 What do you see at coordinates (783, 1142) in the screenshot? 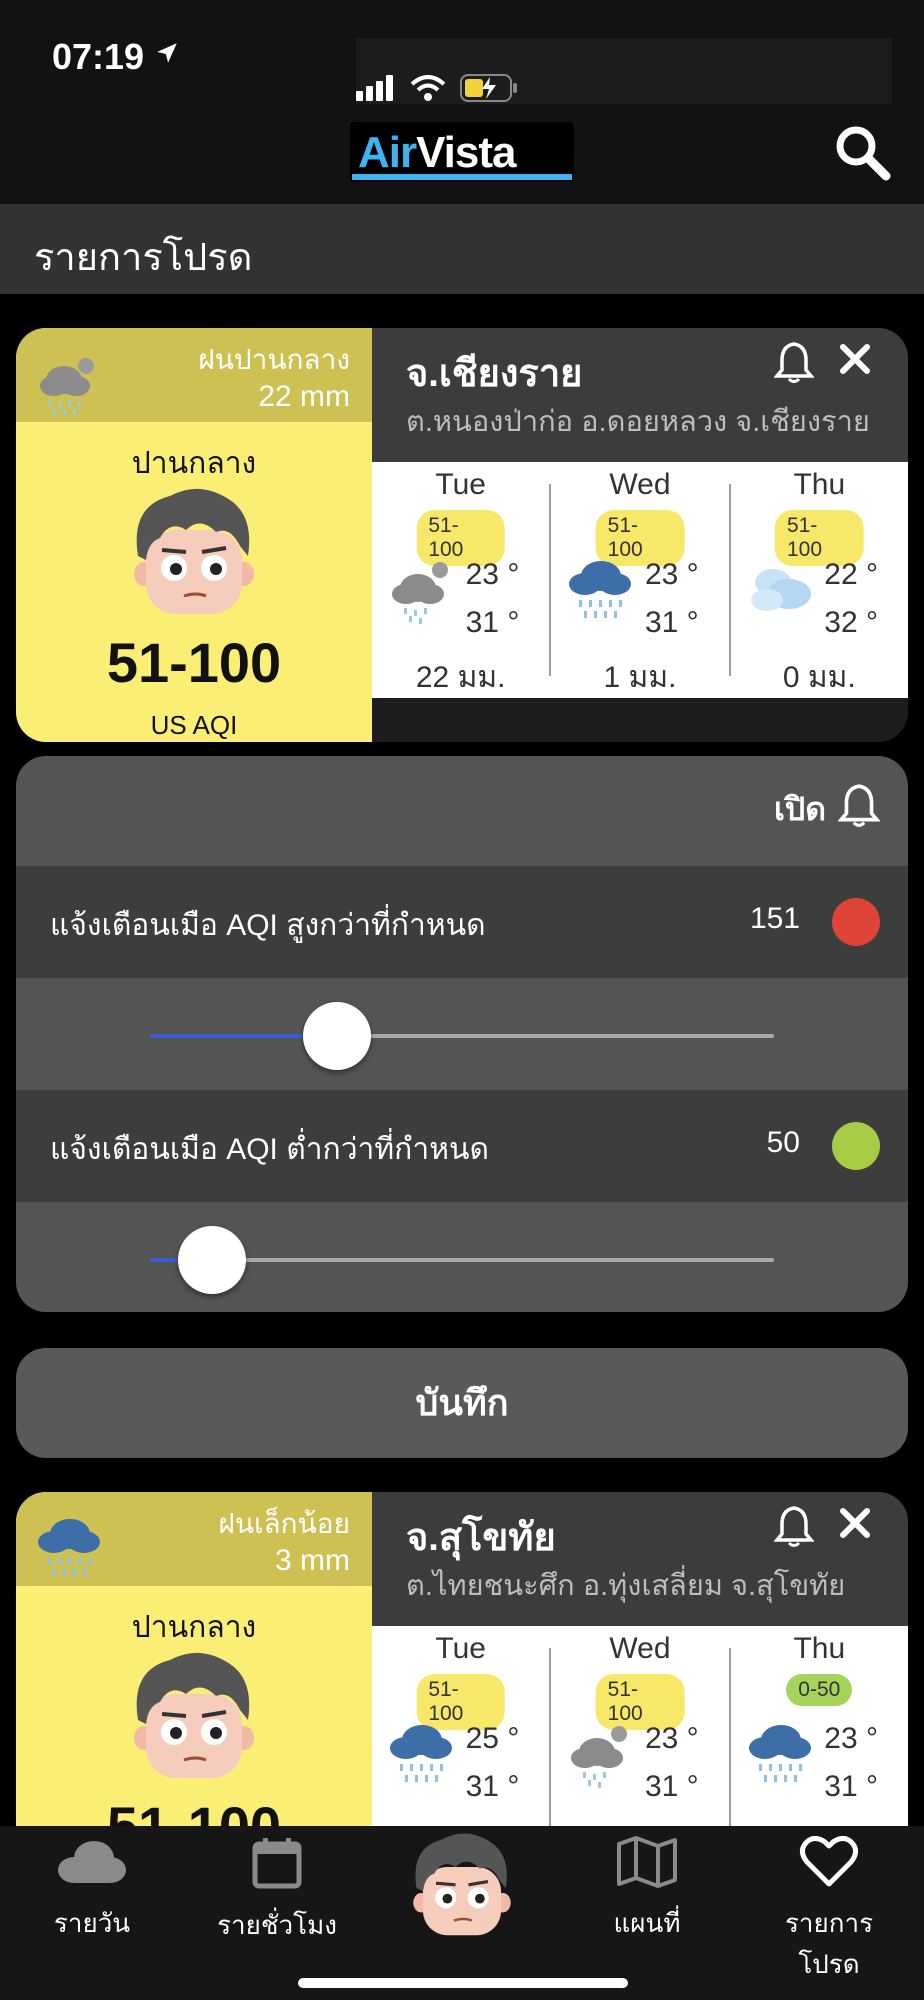
I see `low-alert-value: 50` at bounding box center [783, 1142].